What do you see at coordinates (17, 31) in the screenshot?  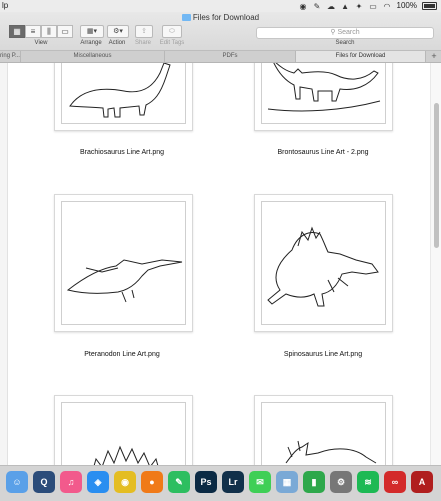 I see `icon-view-button: ▦` at bounding box center [17, 31].